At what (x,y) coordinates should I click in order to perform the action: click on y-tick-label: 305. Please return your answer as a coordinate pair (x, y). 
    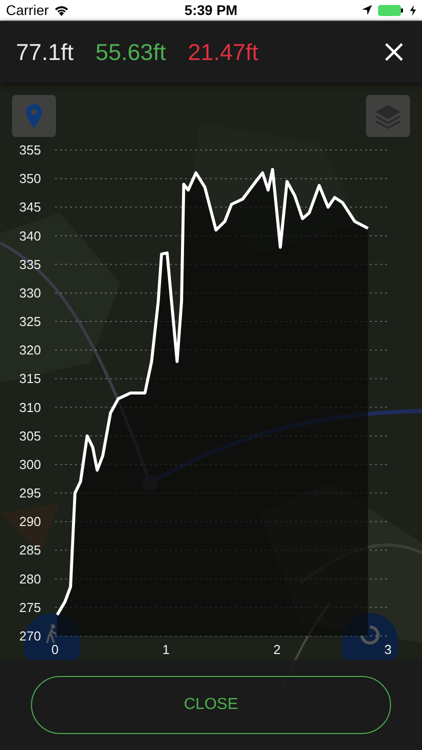
    Looking at the image, I should click on (30, 436).